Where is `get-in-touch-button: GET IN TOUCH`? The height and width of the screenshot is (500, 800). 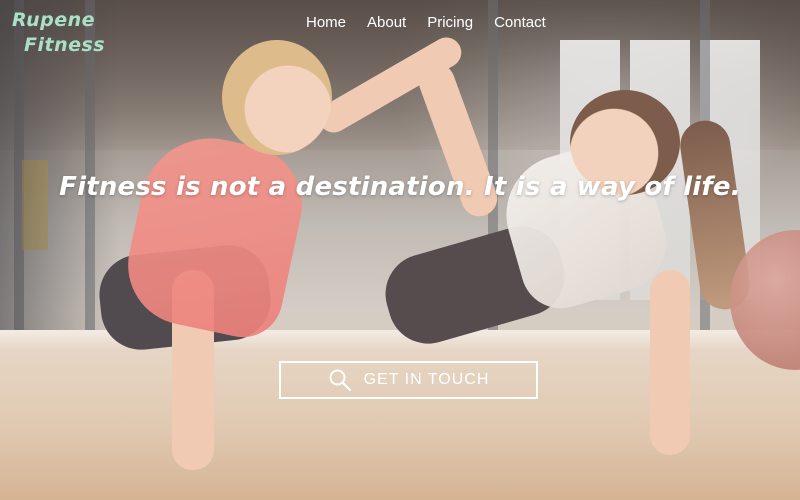
get-in-touch-button: GET IN TOUCH is located at coordinates (408, 380).